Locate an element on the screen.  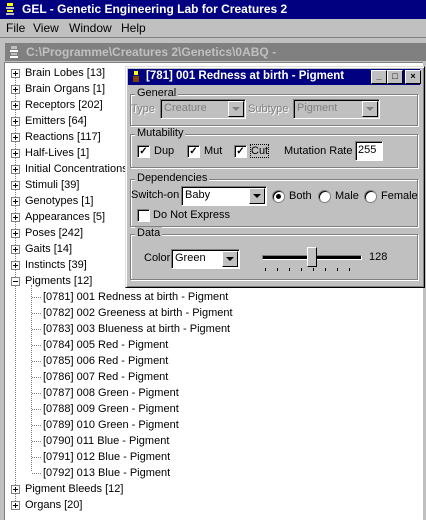
type-select: Creature is located at coordinates (203, 109).